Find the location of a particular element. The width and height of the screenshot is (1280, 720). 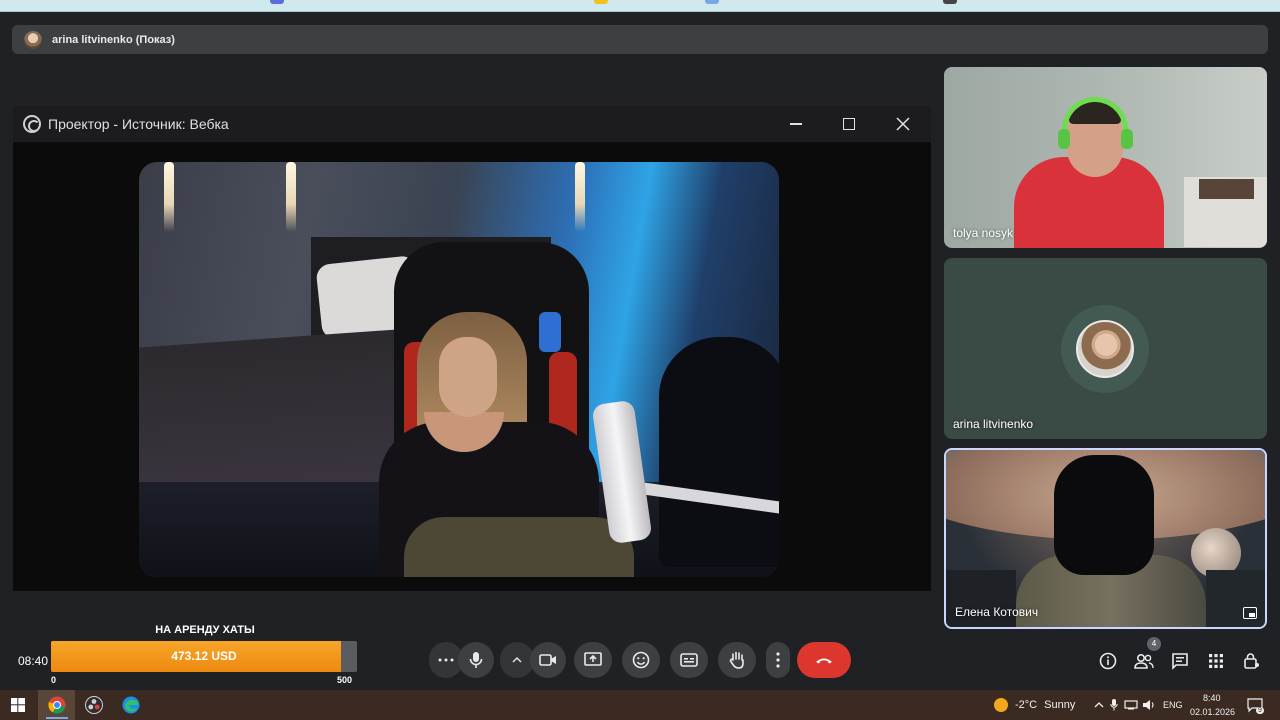

camera-button is located at coordinates (548, 660).